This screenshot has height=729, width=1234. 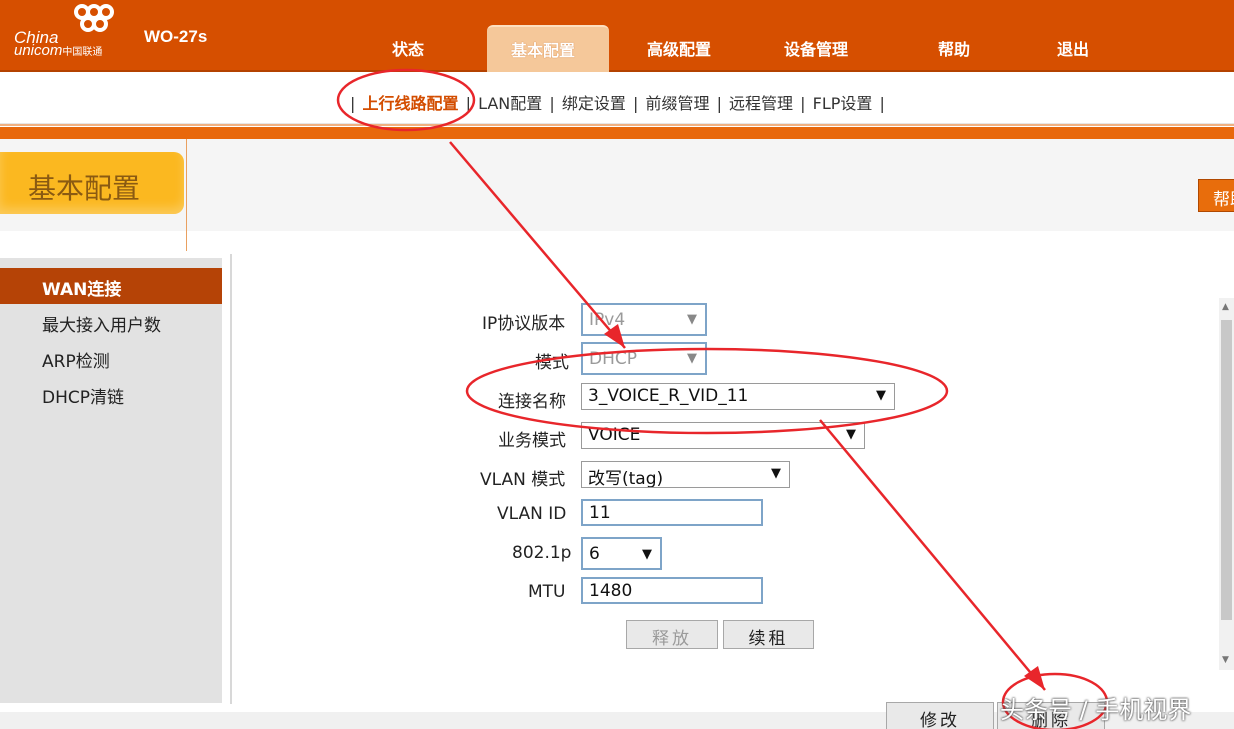 What do you see at coordinates (523, 480) in the screenshot?
I see `vlan-mode-label: VLAN 模式` at bounding box center [523, 480].